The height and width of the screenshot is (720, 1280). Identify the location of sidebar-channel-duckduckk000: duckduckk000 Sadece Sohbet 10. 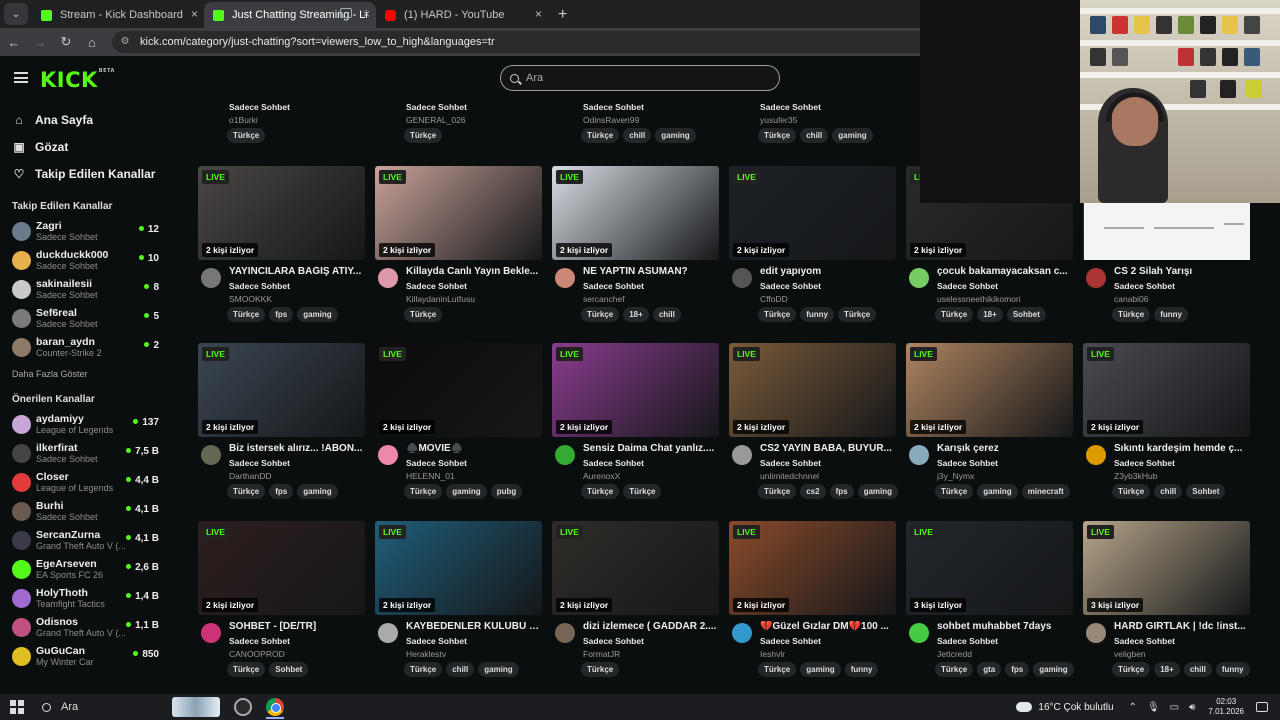
(86, 261).